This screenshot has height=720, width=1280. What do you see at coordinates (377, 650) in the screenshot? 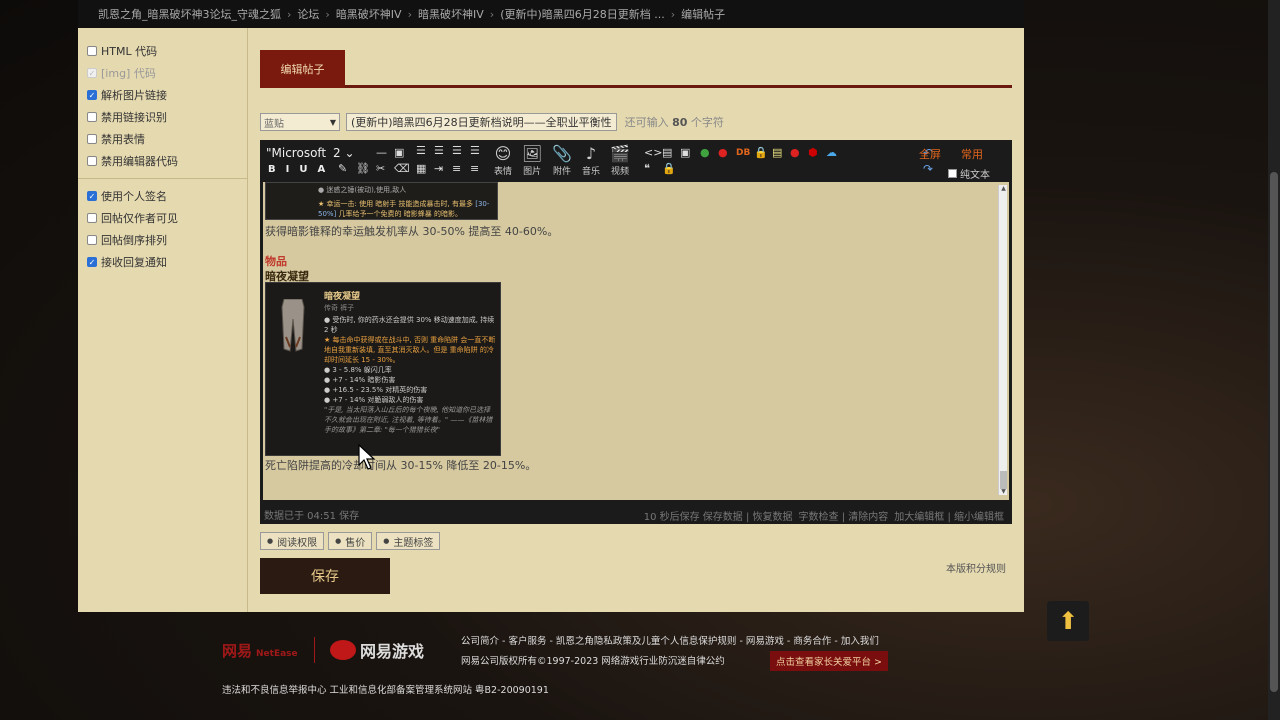
I see `netease-games-logo: 网易游戏` at bounding box center [377, 650].